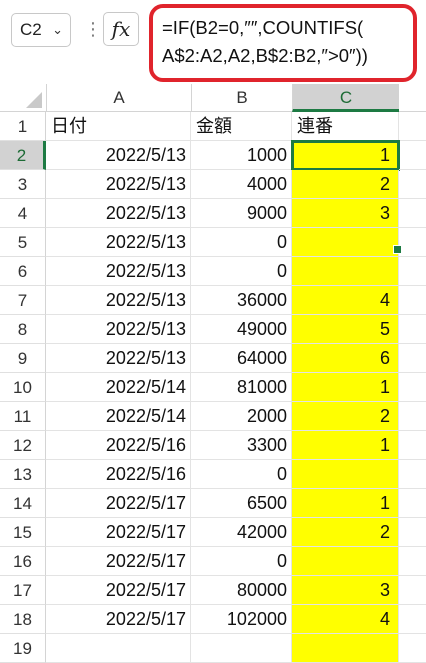  I want to click on column-header-b: B, so click(241, 98).